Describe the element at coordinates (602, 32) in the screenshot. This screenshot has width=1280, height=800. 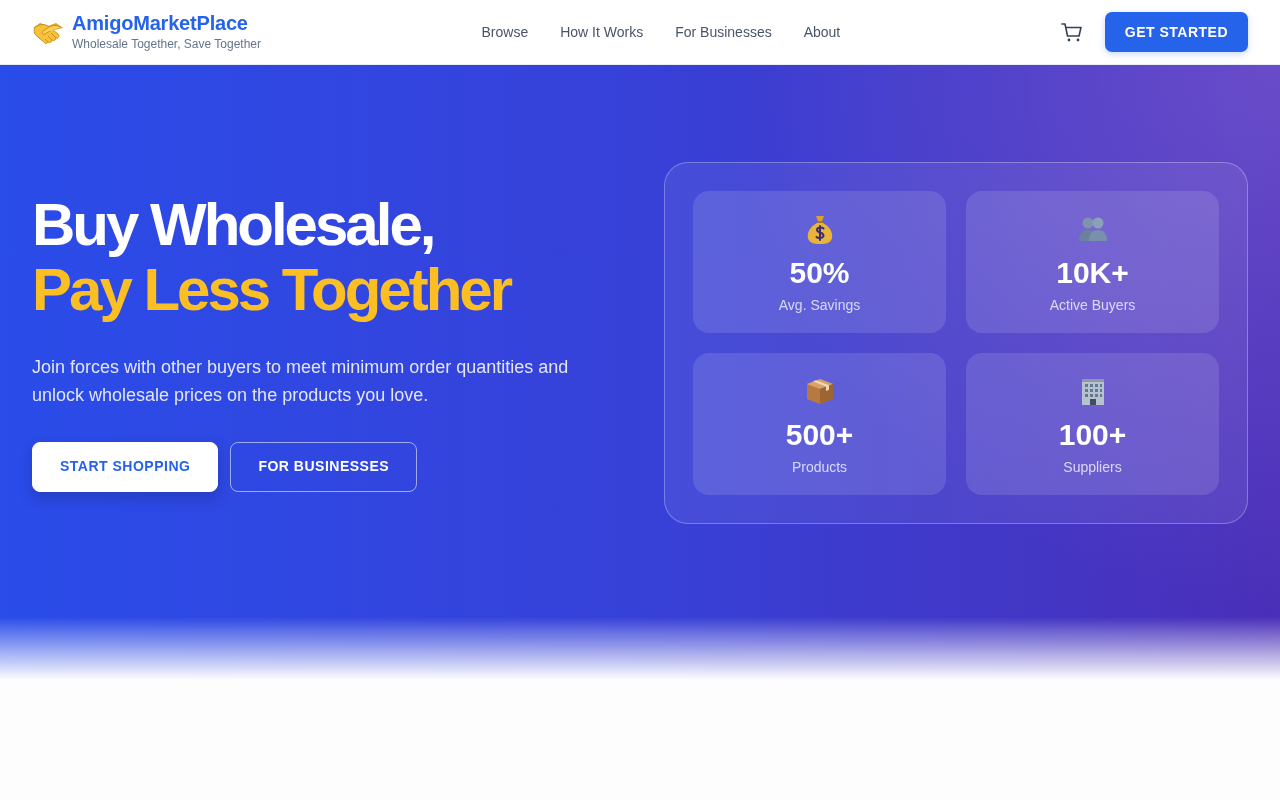
I see `nav-link: How It Works` at that location.